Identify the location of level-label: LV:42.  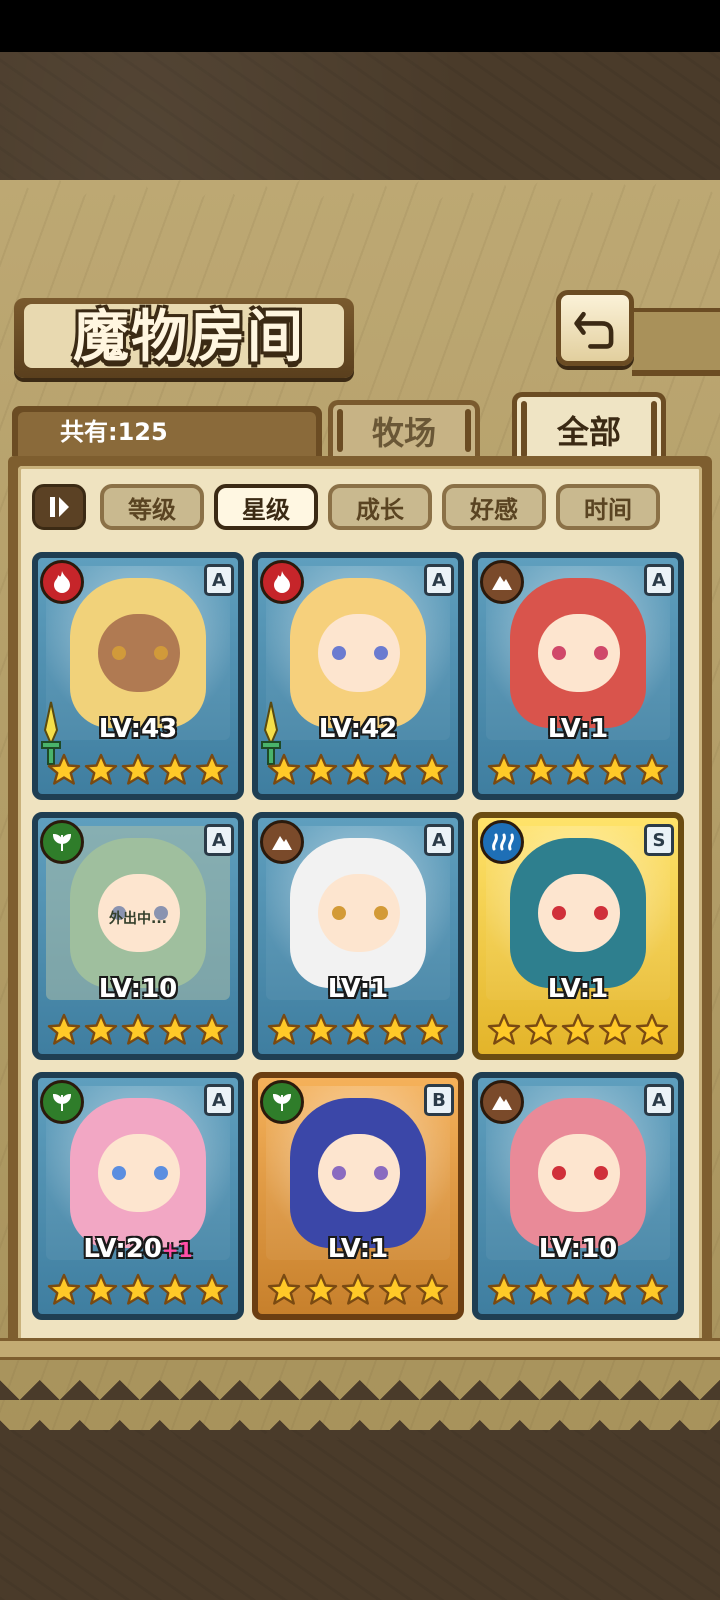
(358, 729).